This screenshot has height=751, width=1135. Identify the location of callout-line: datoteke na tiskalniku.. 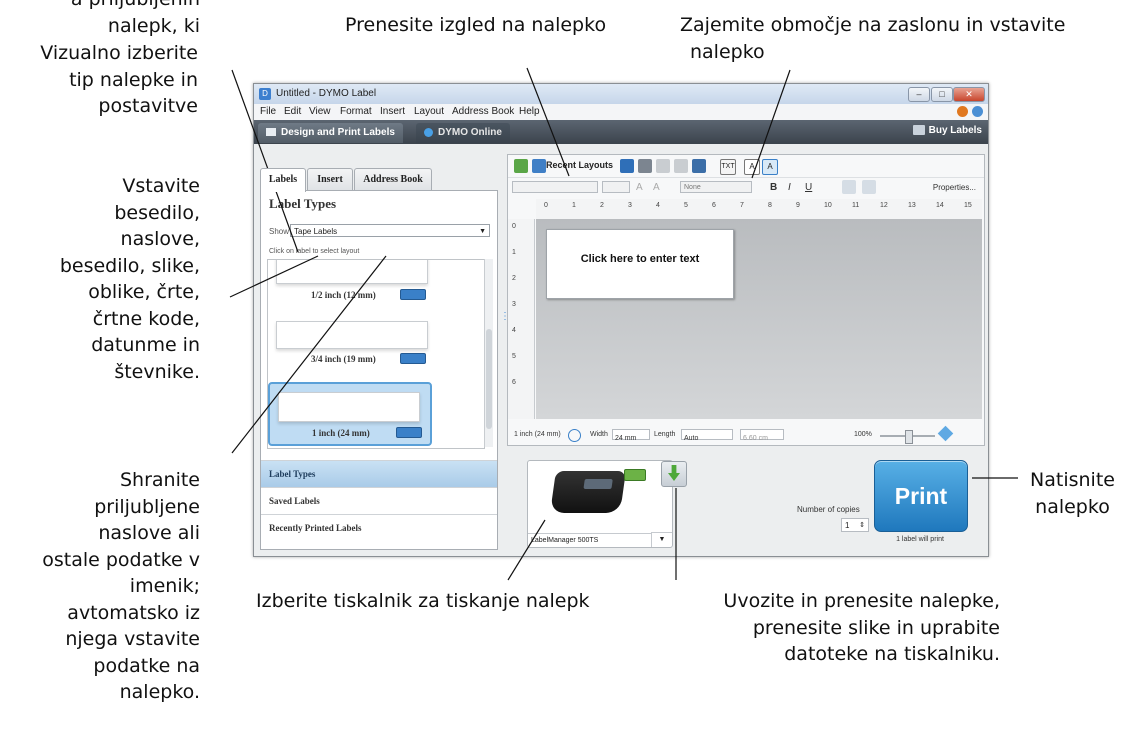
(892, 654).